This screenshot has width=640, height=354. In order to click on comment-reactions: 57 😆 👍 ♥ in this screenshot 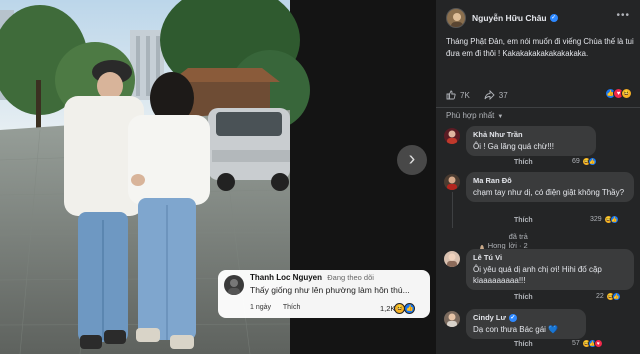, I will do `click(587, 343)`.